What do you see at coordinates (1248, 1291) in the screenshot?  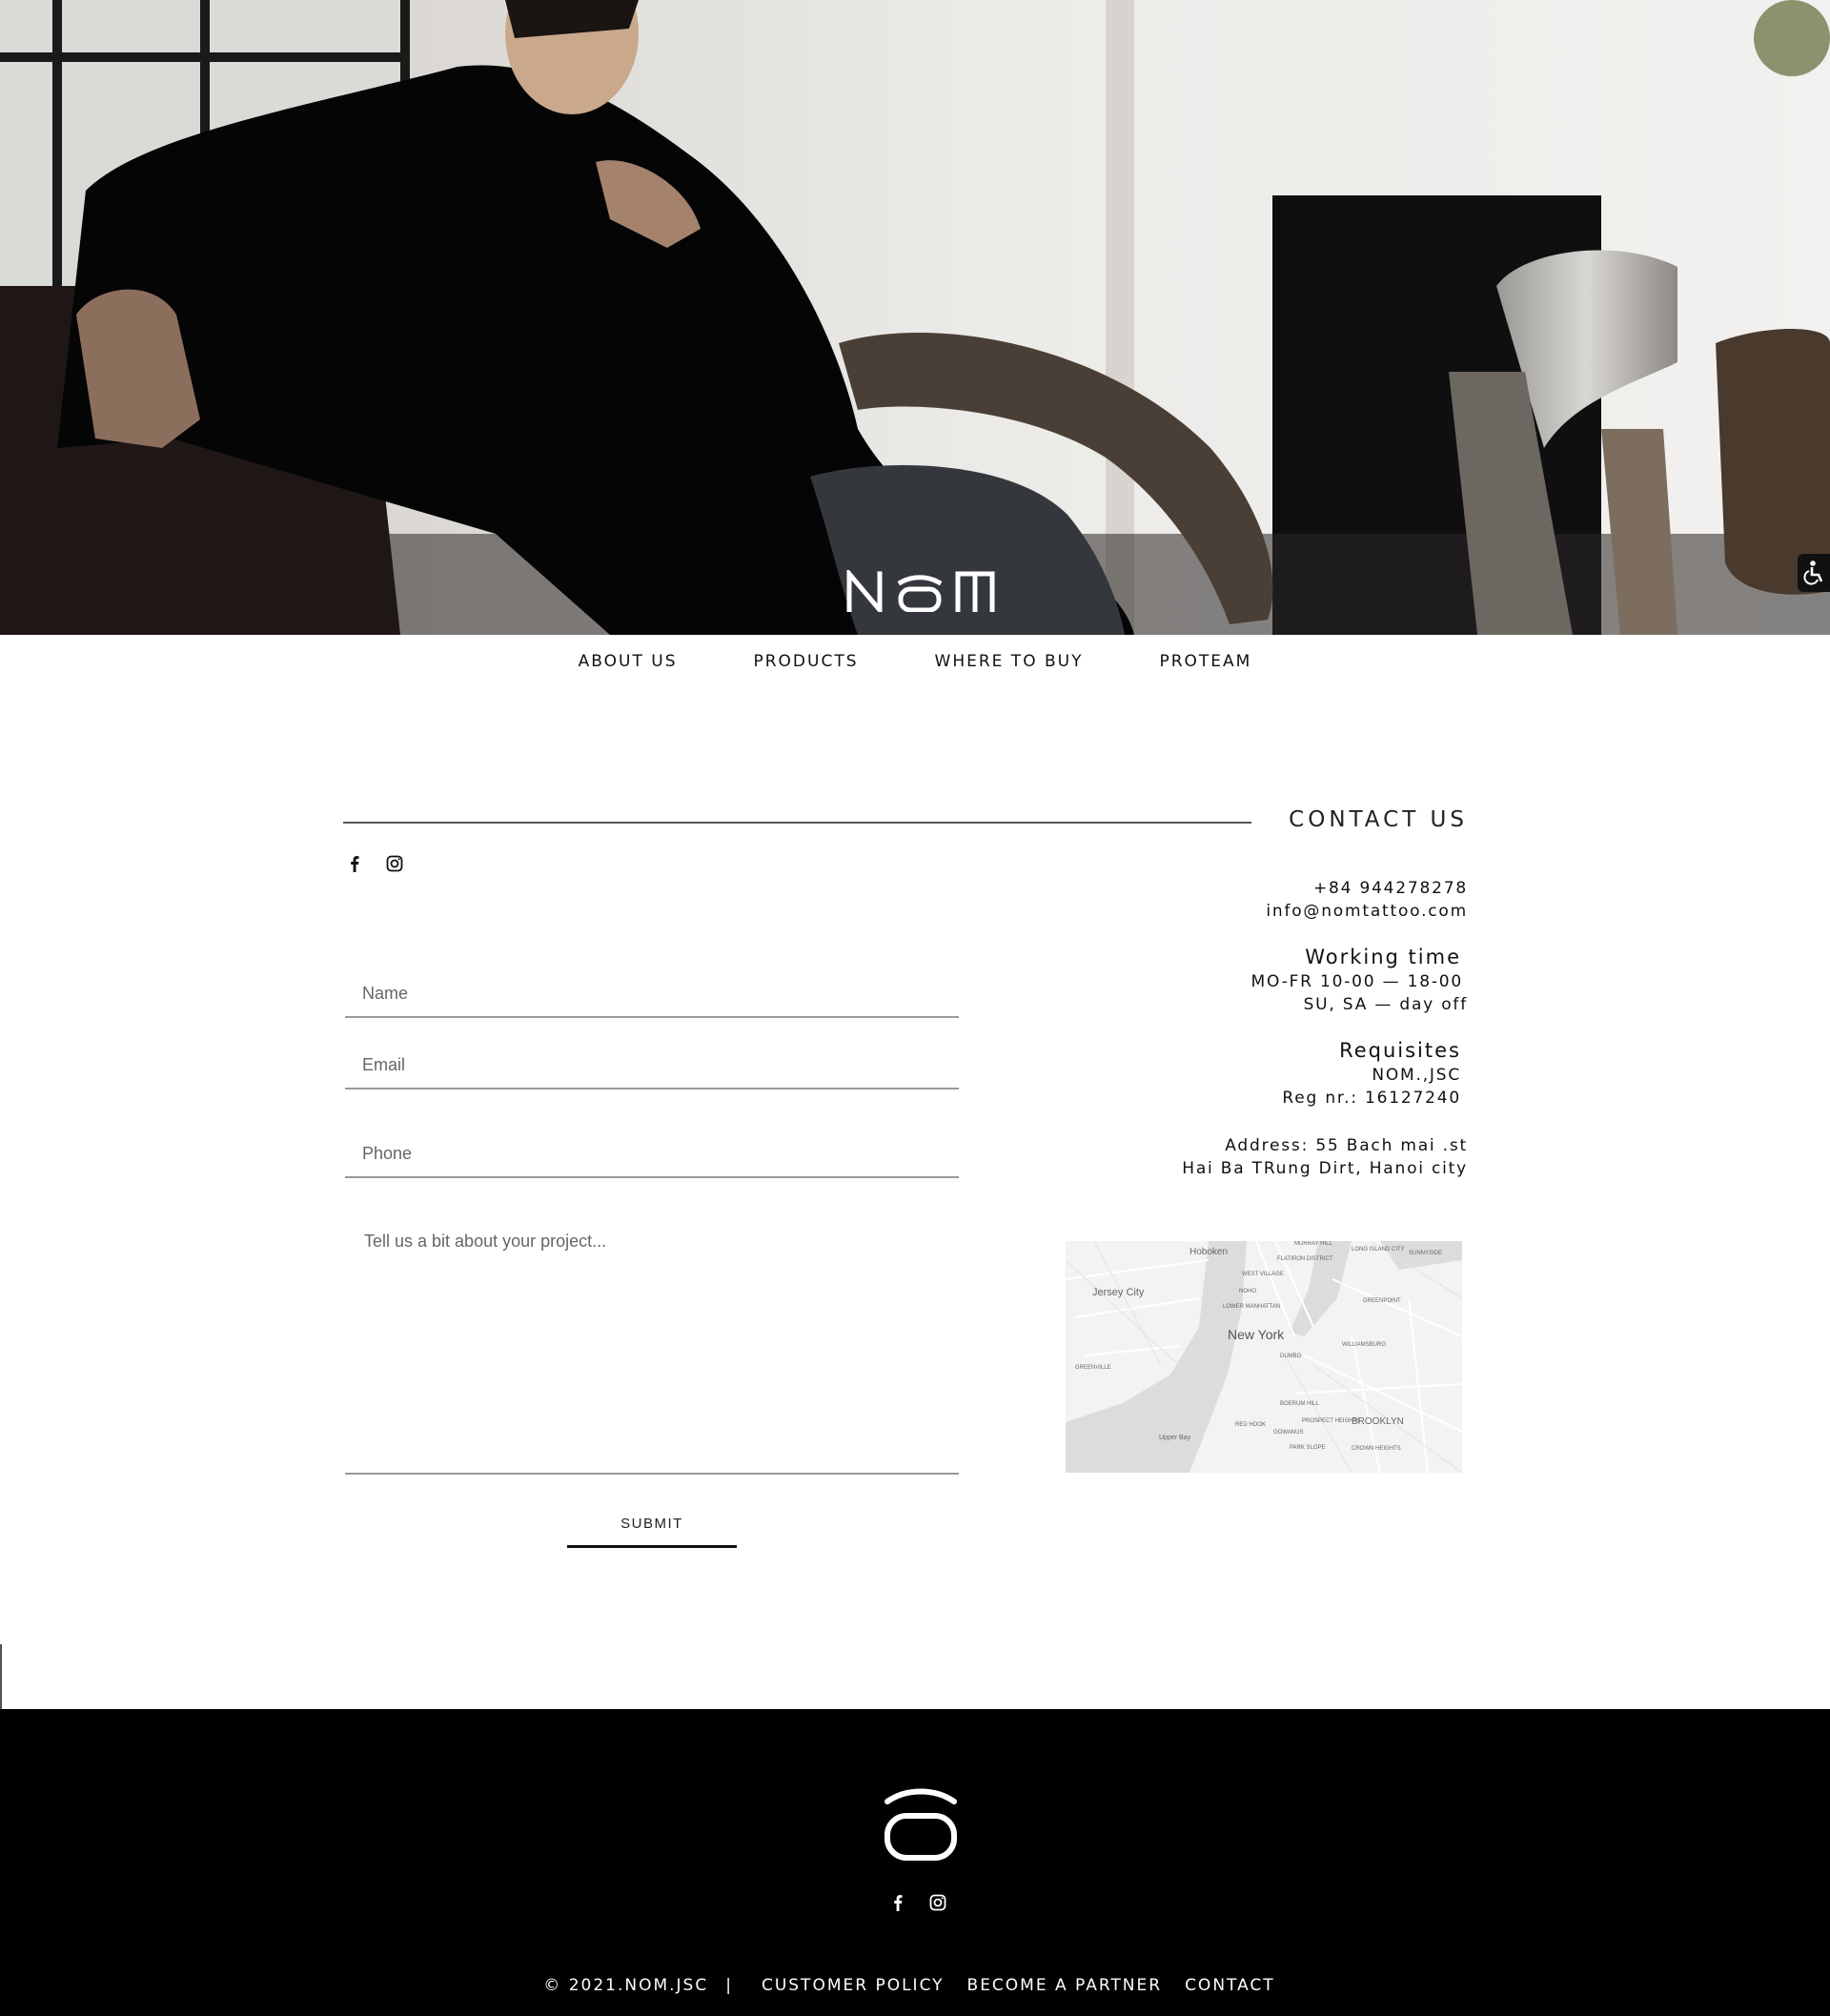 I see `map-label: NOHO` at bounding box center [1248, 1291].